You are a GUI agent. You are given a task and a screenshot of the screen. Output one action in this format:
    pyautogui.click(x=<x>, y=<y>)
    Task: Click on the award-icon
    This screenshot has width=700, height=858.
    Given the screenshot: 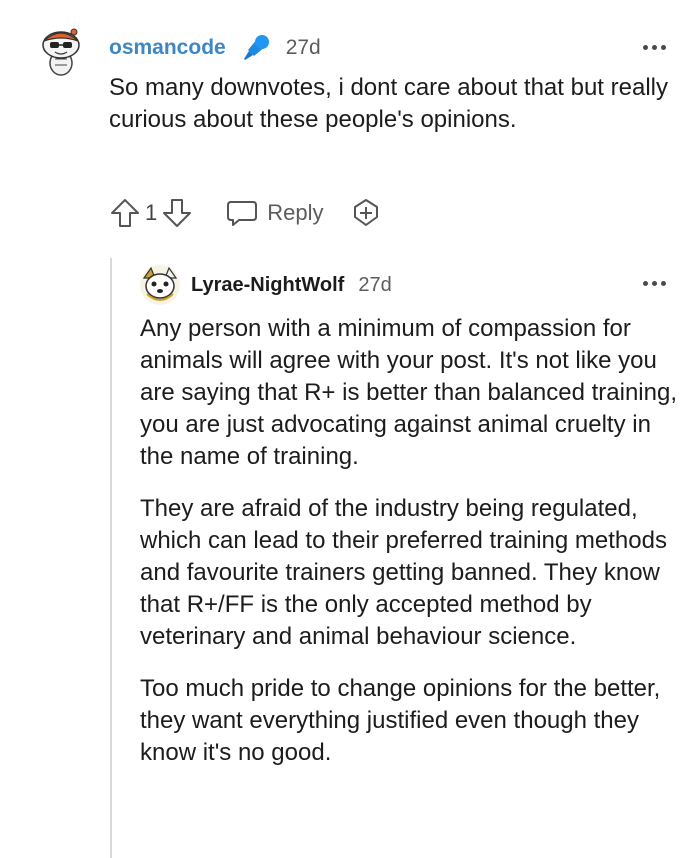 What is the action you would take?
    pyautogui.click(x=366, y=213)
    